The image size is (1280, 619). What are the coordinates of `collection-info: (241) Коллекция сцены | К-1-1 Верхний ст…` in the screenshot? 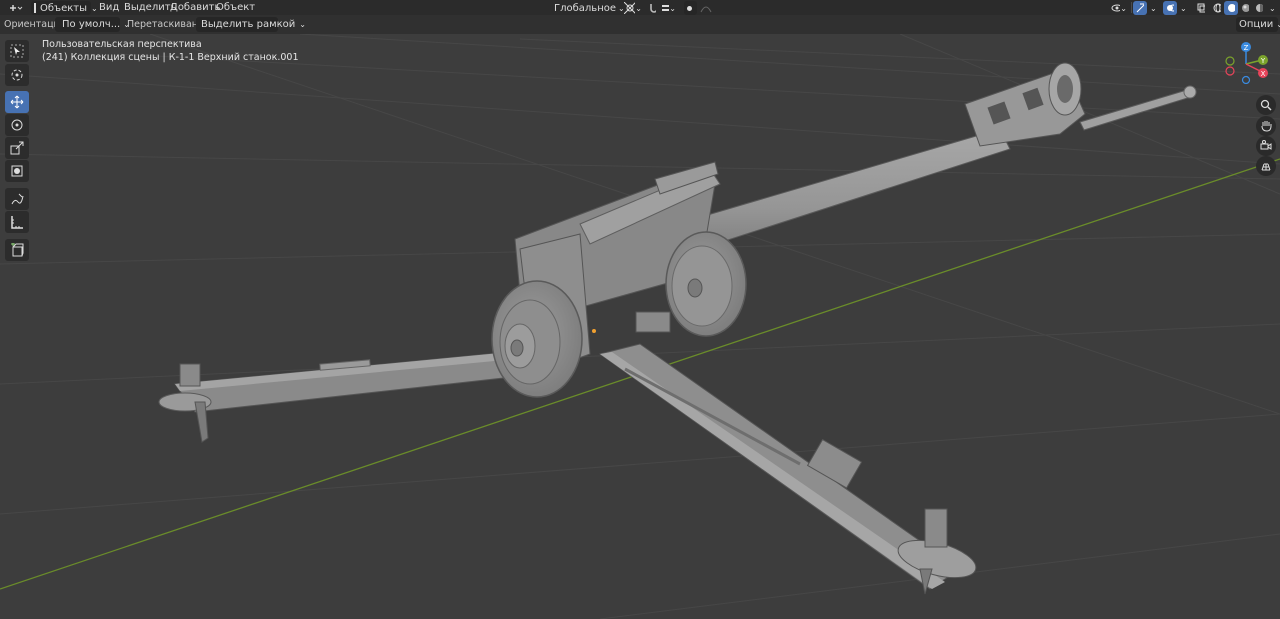 It's located at (170, 57).